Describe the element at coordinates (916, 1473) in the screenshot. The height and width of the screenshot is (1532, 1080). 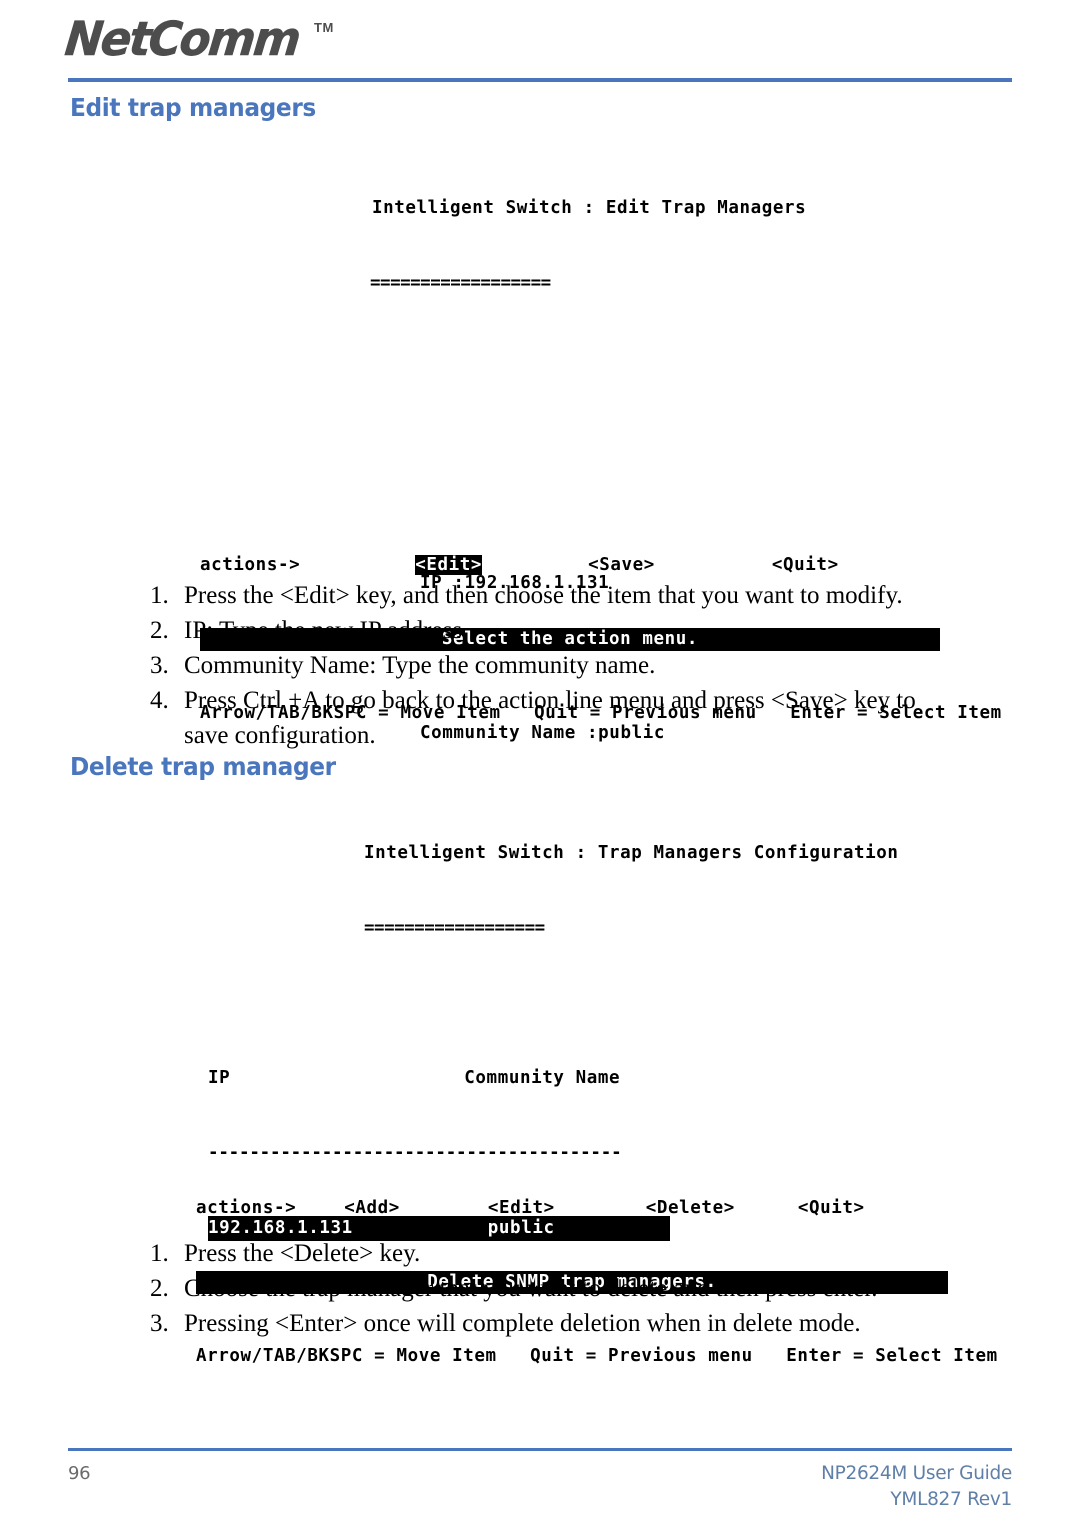
I see `footer-guide-title: NP2624M User Guide` at that location.